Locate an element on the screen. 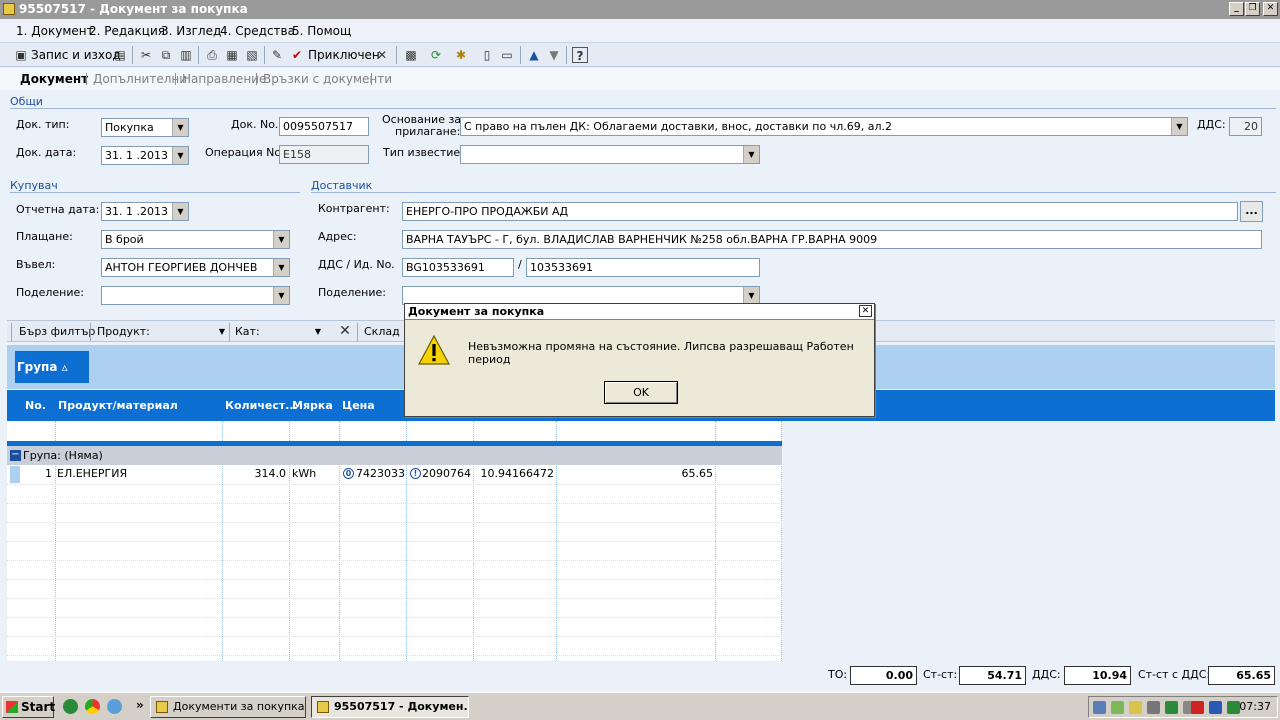 Image resolution: width=1280 pixels, height=720 pixels. close-doc-button: Приключен is located at coordinates (344, 55).